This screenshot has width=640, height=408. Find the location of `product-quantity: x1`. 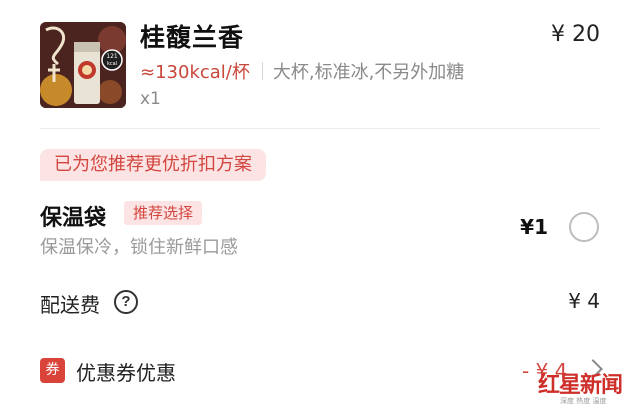

product-quantity: x1 is located at coordinates (150, 99).